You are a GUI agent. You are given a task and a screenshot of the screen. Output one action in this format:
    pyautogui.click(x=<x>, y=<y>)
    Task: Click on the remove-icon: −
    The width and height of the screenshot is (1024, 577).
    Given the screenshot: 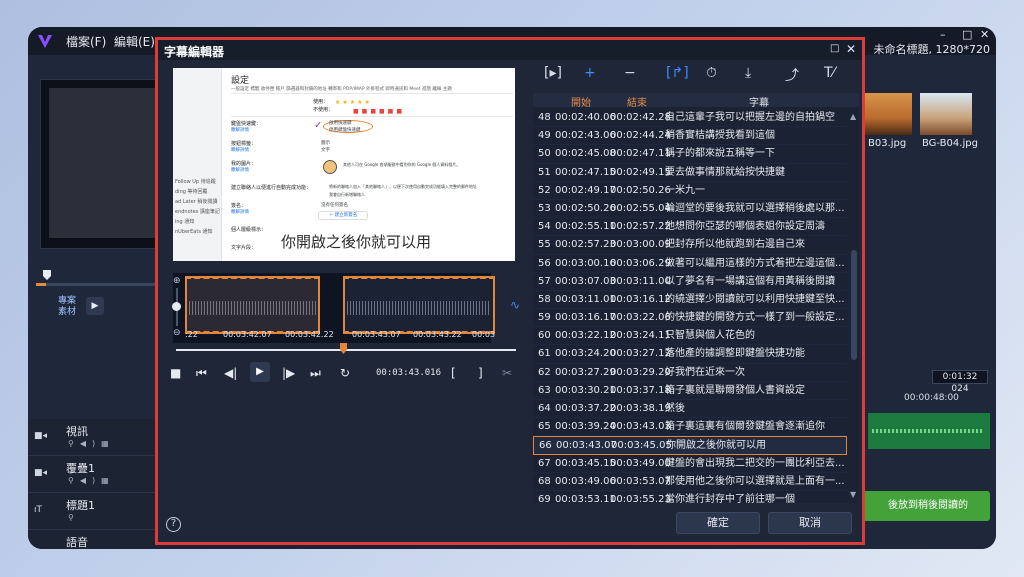 What is the action you would take?
    pyautogui.click(x=630, y=73)
    